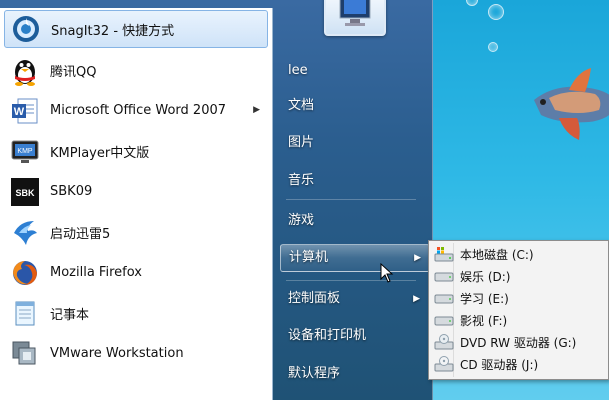 This screenshot has width=609, height=400. I want to click on drive-f-item: 影视 (F:), so click(518, 320).